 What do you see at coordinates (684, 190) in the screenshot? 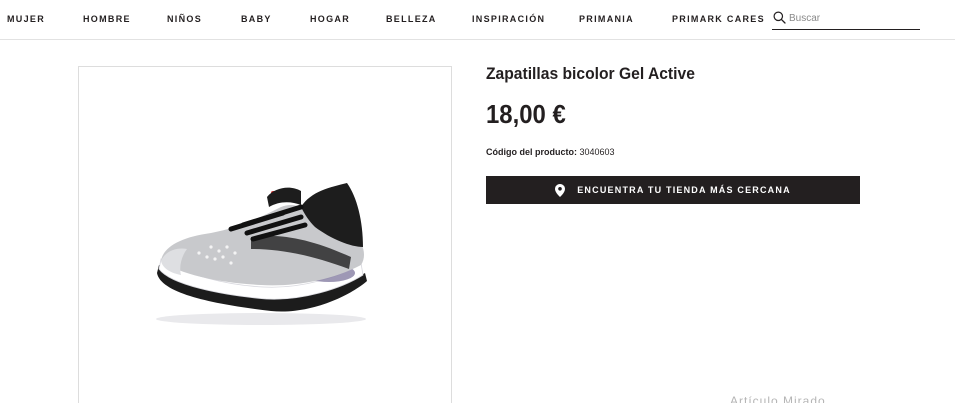
I see `find-nearest-store-label: ENCUENTRA TU TIENDA MÁS CERCANA` at bounding box center [684, 190].